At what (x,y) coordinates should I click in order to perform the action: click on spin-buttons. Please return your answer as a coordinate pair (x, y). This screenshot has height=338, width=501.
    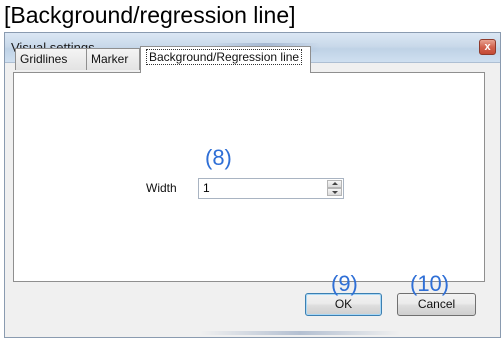
    Looking at the image, I should click on (334, 188).